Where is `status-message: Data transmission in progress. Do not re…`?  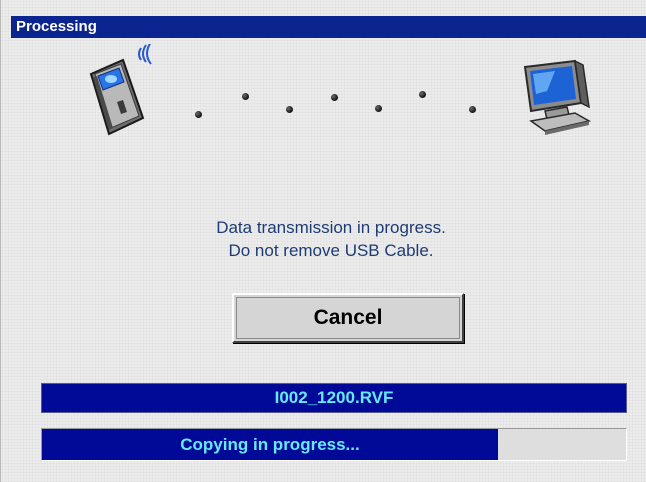
status-message: Data transmission in progress. Do not re… is located at coordinates (331, 239).